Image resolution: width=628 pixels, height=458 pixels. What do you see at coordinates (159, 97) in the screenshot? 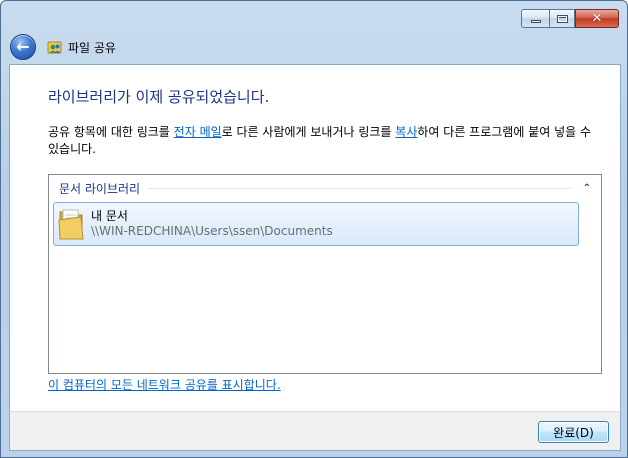
I see `page-heading: 라이브러리가 이제 공유되었습니다.` at bounding box center [159, 97].